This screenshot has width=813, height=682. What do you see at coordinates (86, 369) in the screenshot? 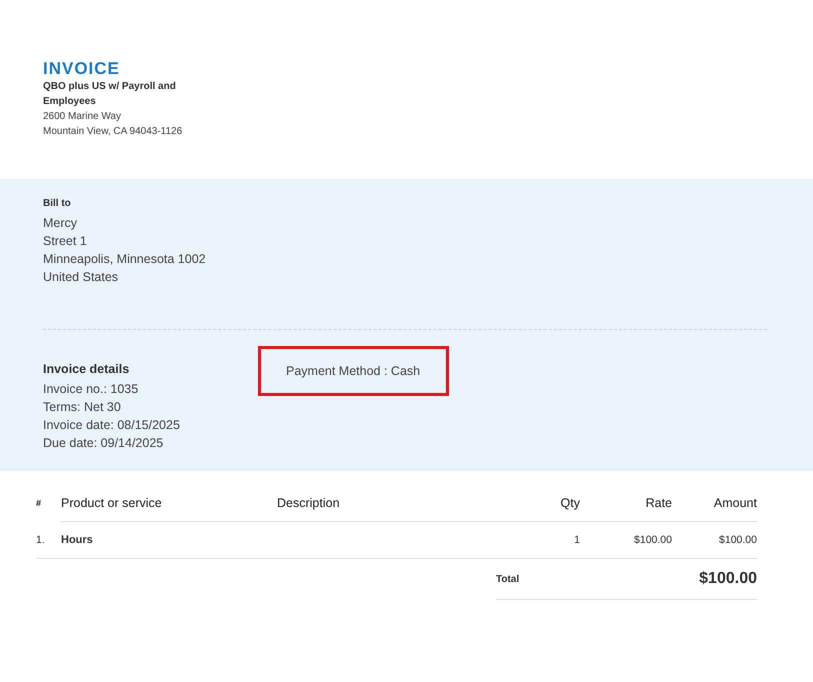
I see `invoice-details-heading: Invoice details` at bounding box center [86, 369].